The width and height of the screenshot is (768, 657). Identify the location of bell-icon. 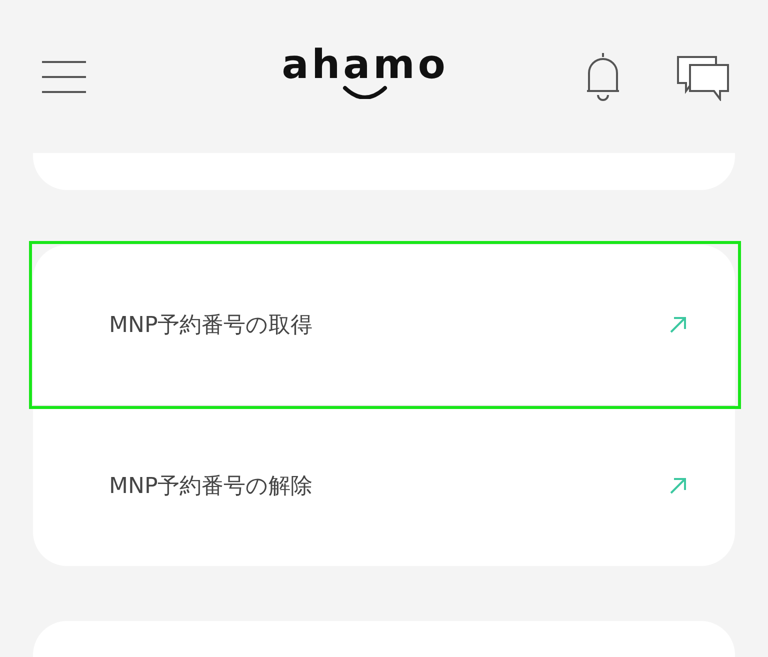
(603, 76).